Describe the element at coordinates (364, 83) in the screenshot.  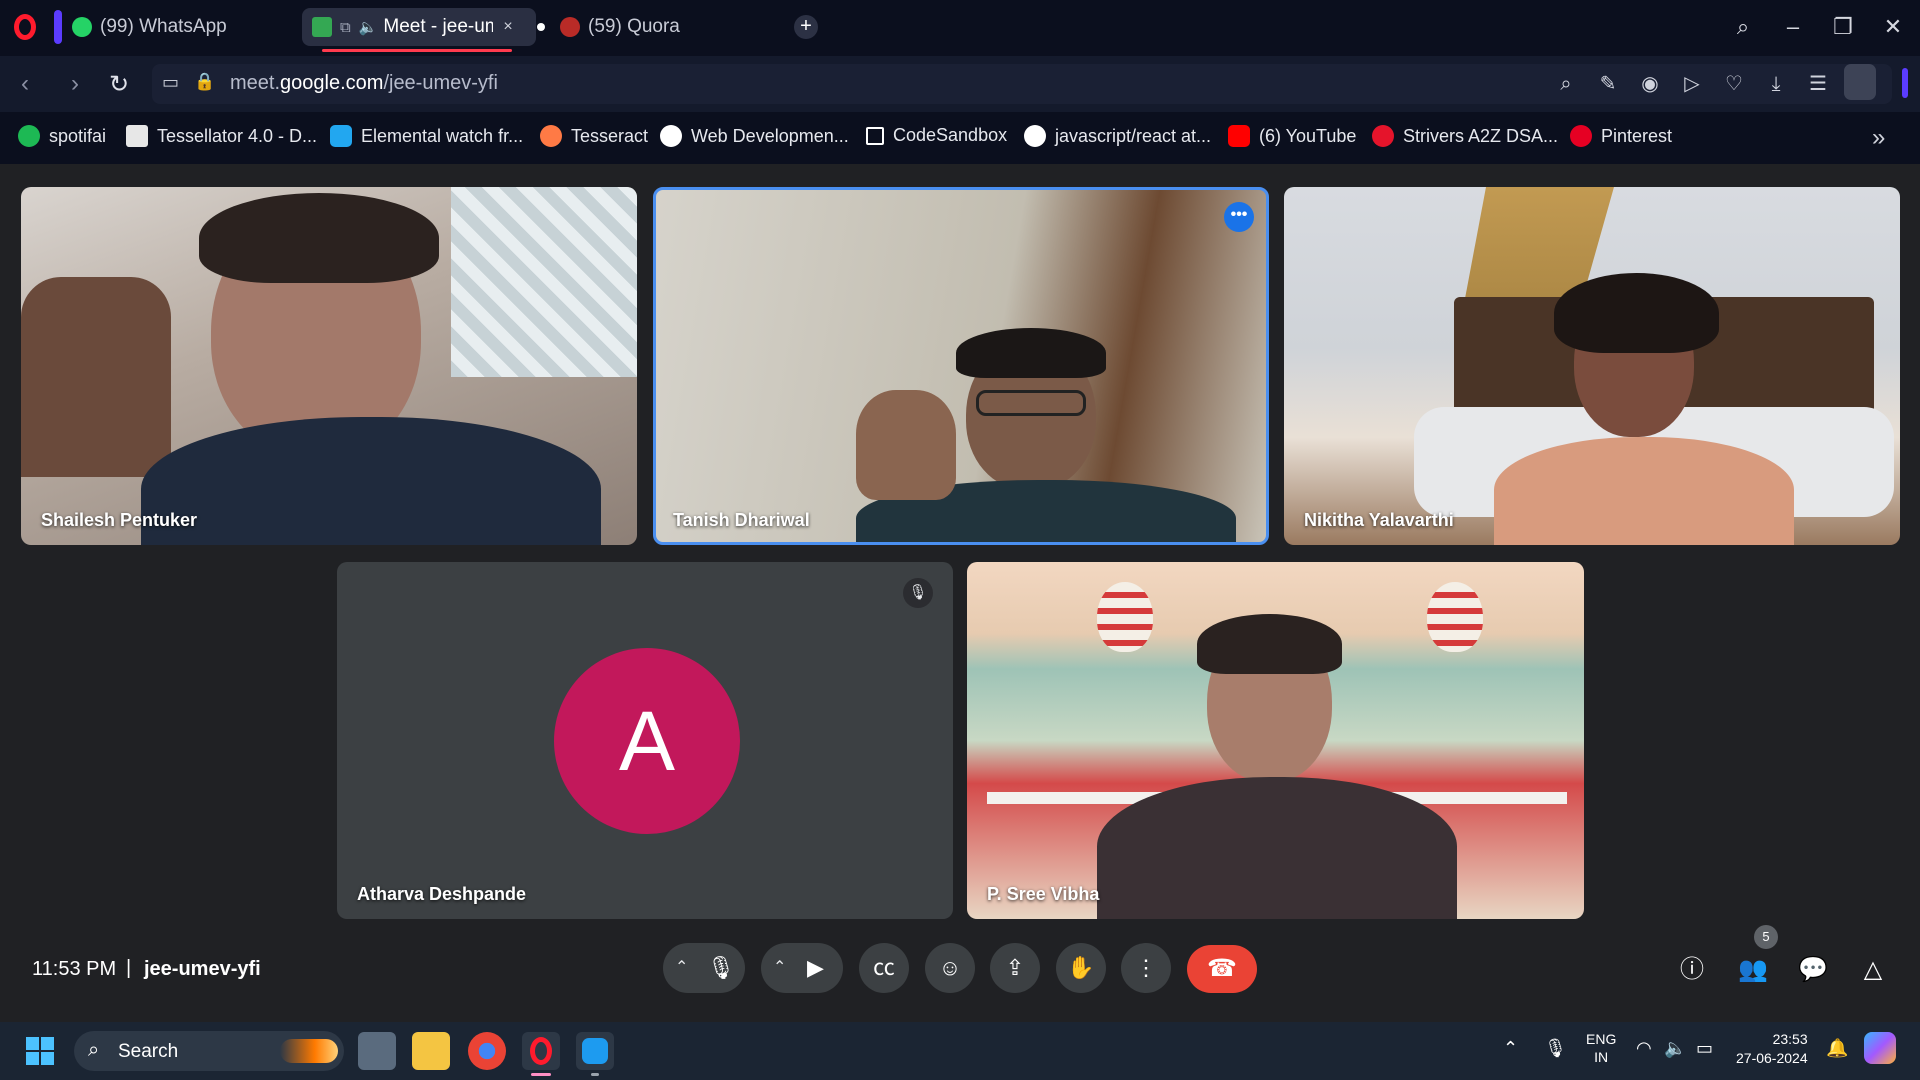
I see `url-text: meet.google.com/jee-umev-yfi` at that location.